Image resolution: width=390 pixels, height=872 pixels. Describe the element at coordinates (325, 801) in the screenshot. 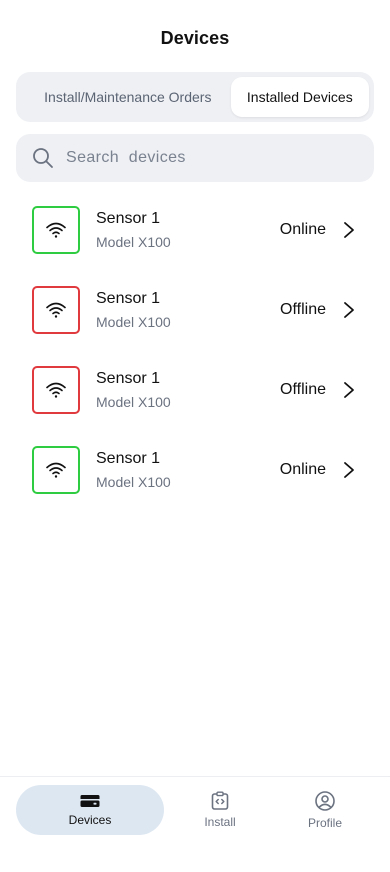

I see `profile-icon` at that location.